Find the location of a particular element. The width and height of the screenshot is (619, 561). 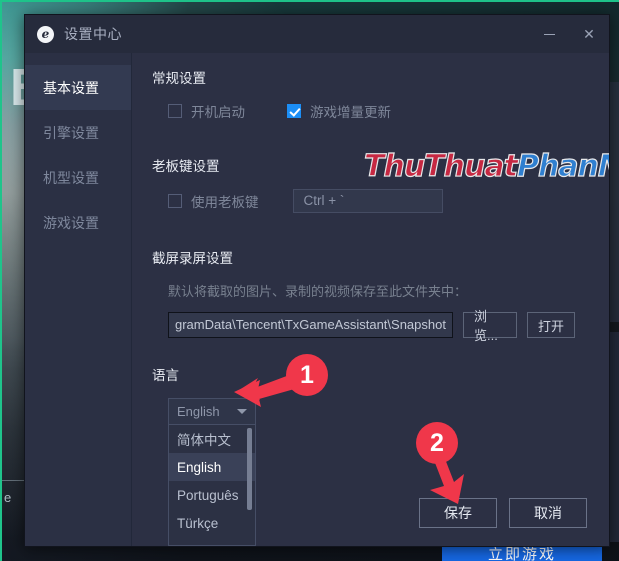

checkbox-use-bosskey: 使用老板键 is located at coordinates (213, 201).